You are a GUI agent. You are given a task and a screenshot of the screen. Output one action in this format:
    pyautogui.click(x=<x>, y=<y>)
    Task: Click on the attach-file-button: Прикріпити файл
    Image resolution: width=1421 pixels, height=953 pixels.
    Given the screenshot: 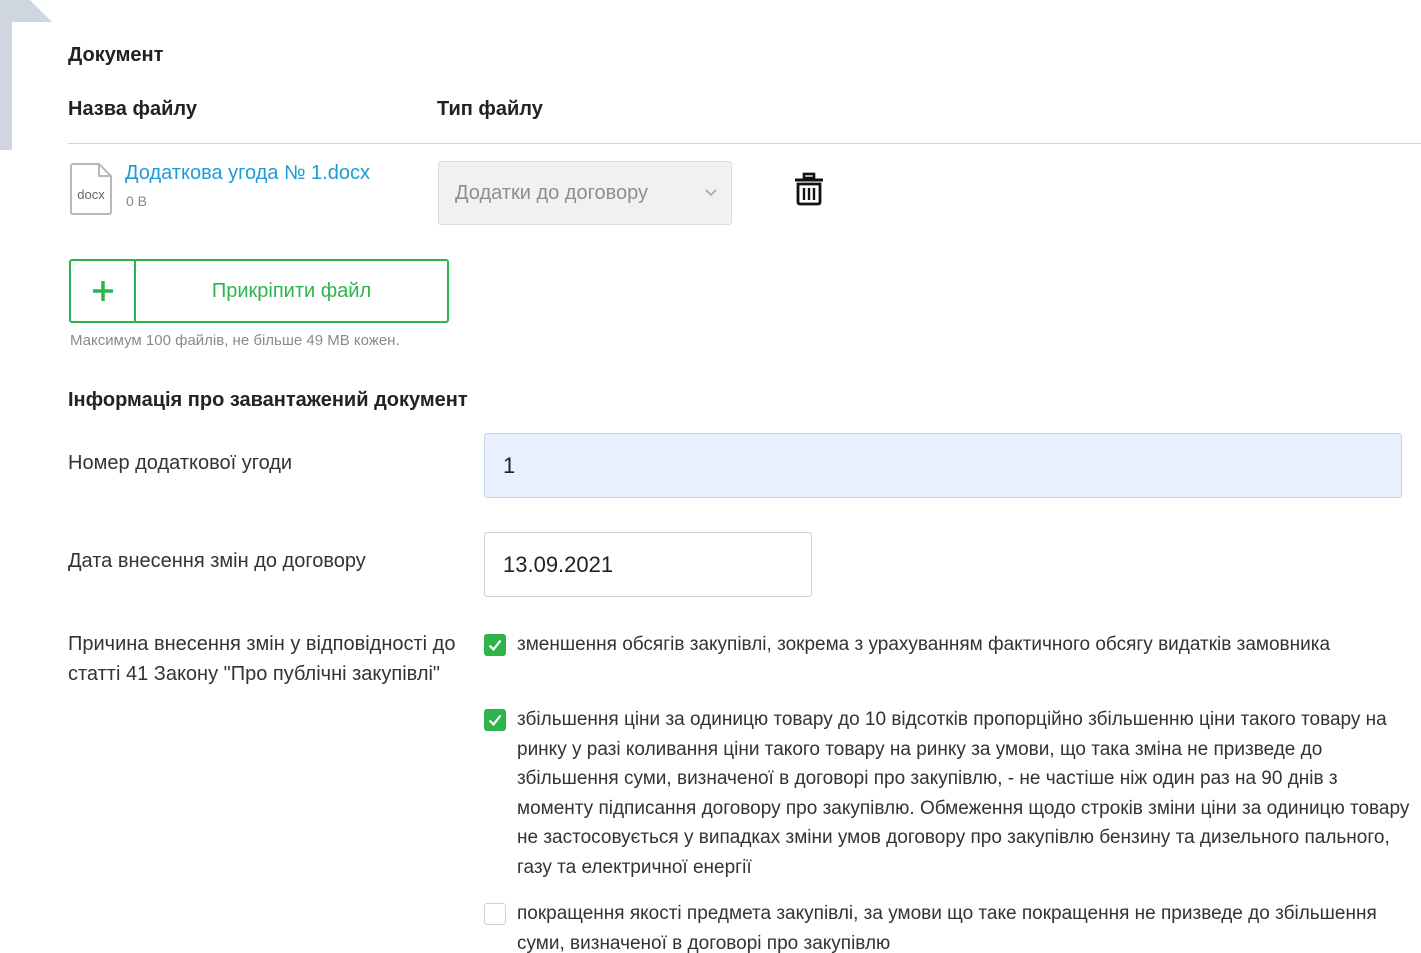 What is the action you would take?
    pyautogui.click(x=259, y=291)
    